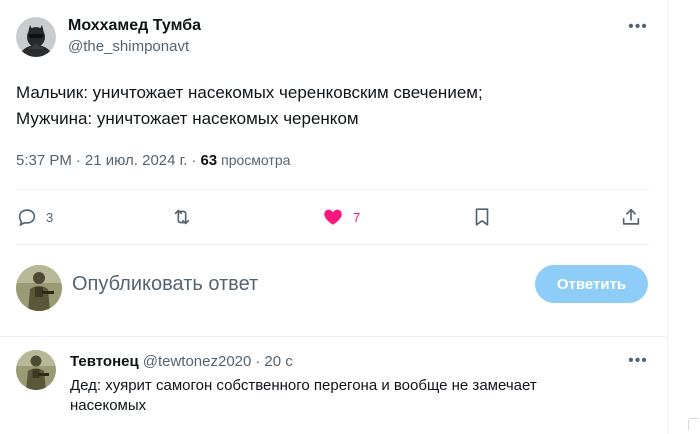 The image size is (700, 434). What do you see at coordinates (591, 284) in the screenshot?
I see `reply-submit-button: Ответить` at bounding box center [591, 284].